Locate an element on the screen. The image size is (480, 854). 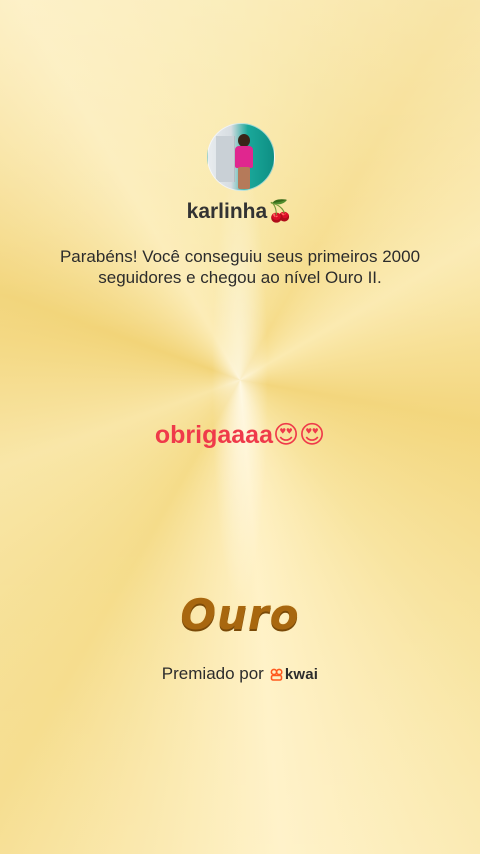
avatar-photo-body is located at coordinates (244, 157).